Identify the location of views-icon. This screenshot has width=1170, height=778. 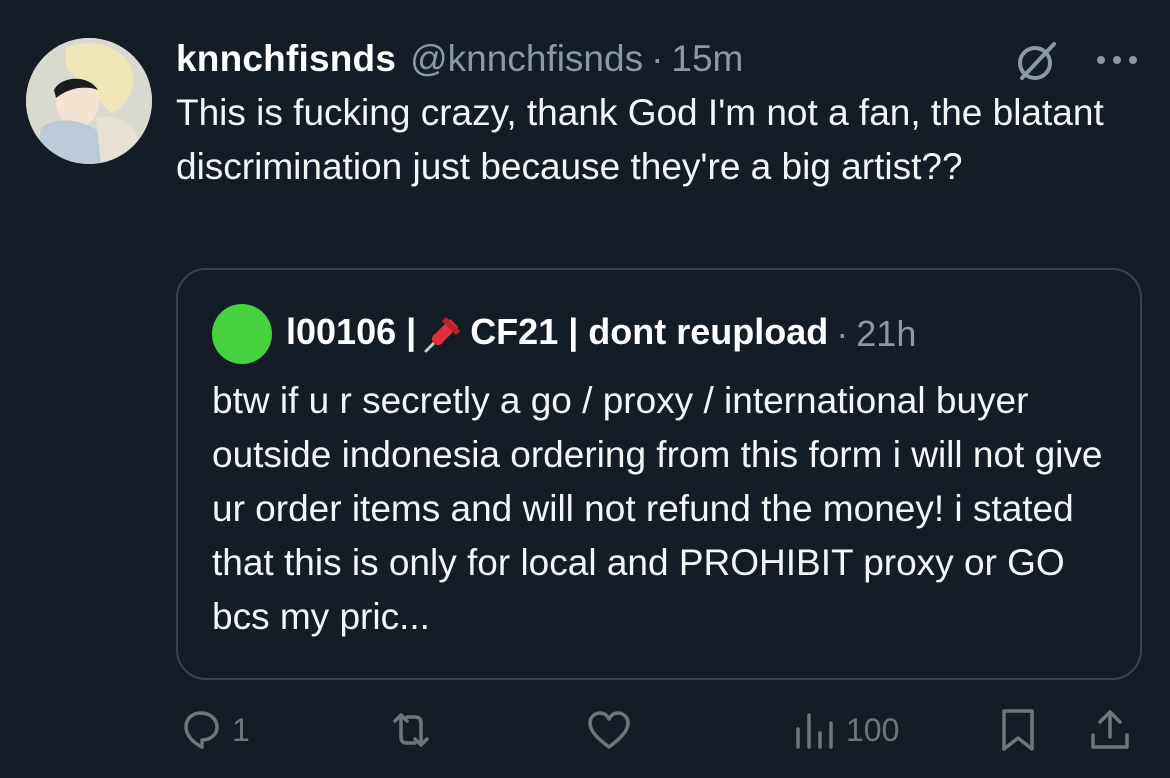
(814, 731).